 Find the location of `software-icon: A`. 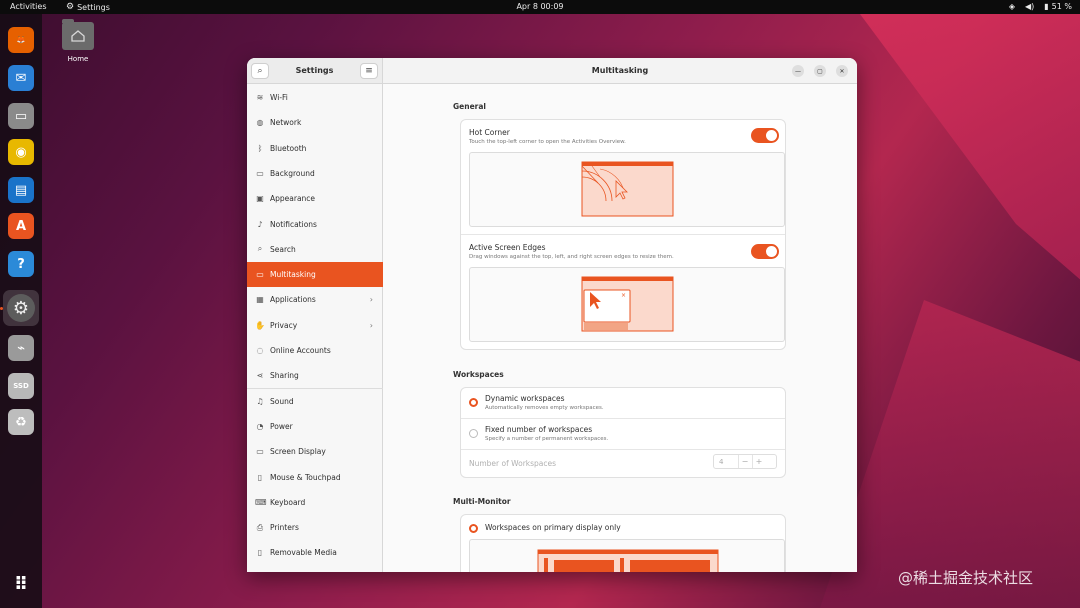

software-icon: A is located at coordinates (21, 226).